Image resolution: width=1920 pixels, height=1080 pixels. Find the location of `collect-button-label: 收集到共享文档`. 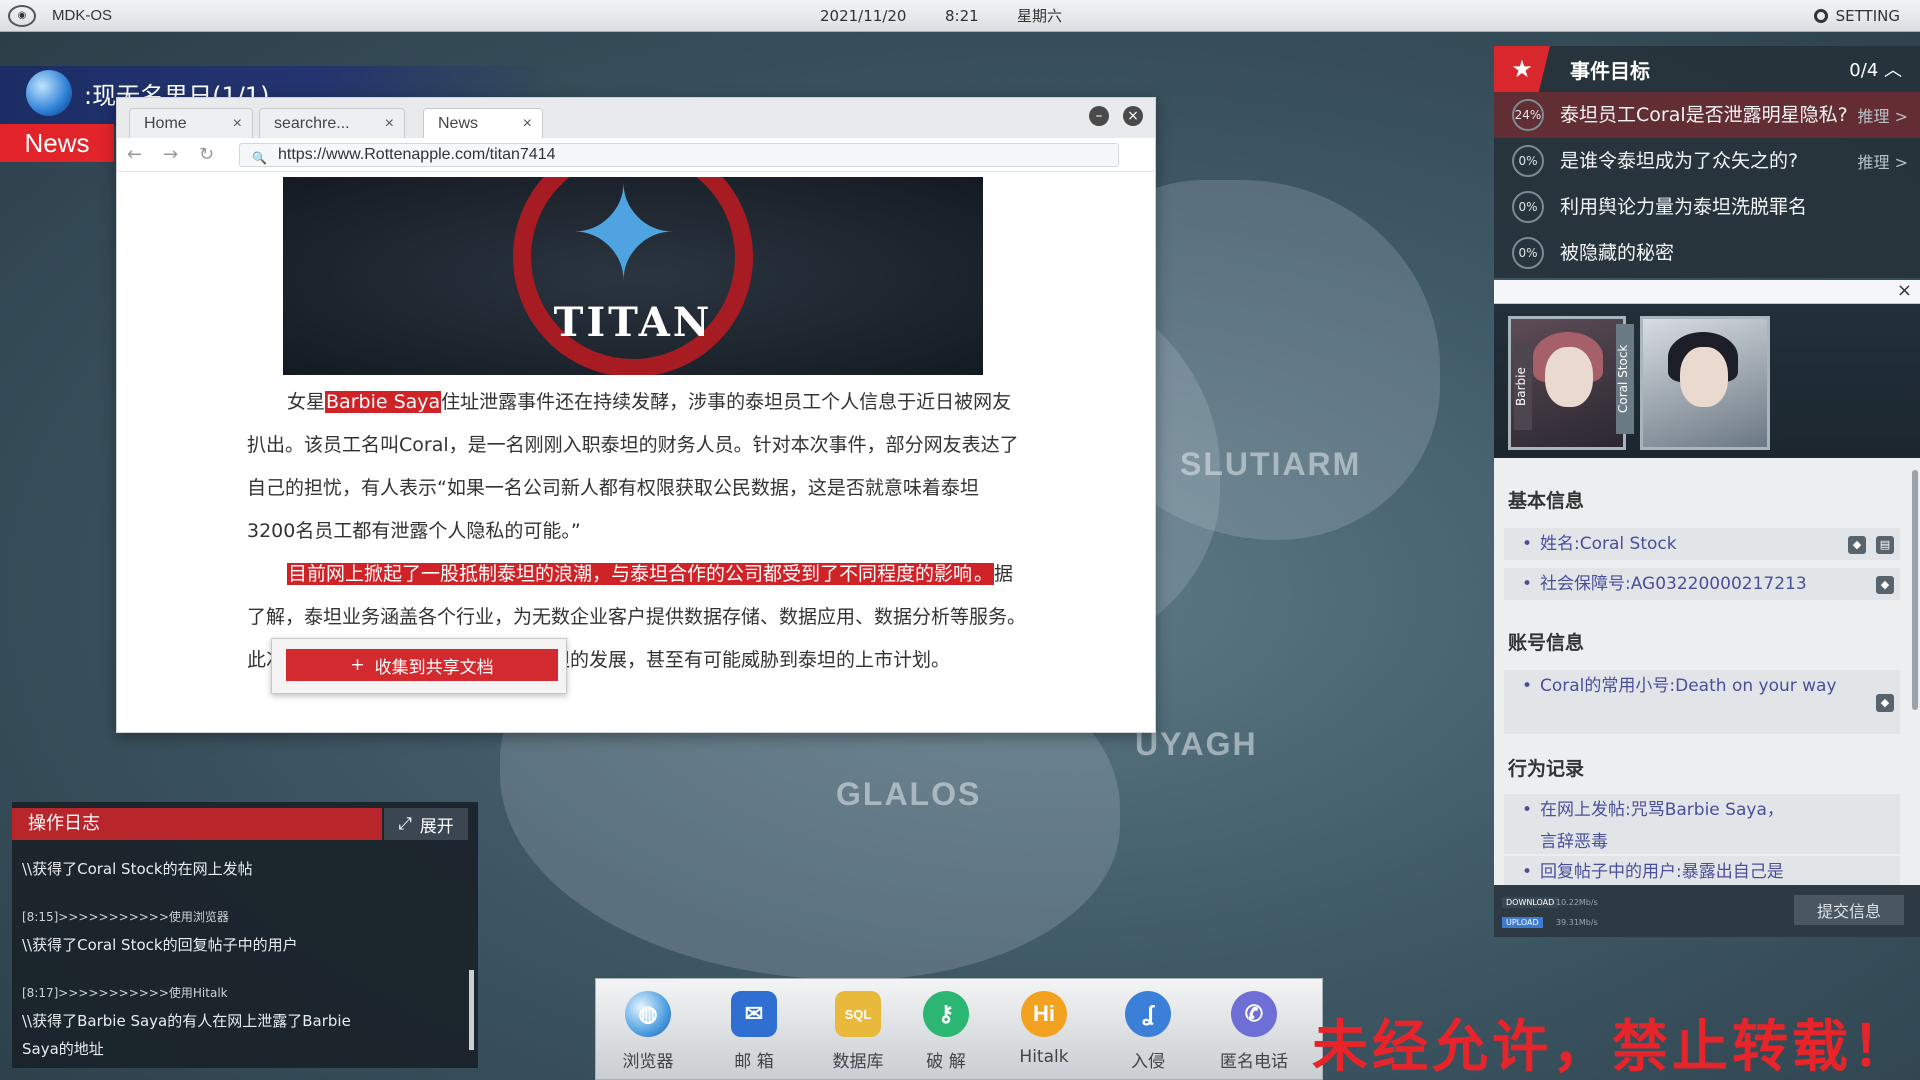

collect-button-label: 收集到共享文档 is located at coordinates (434, 667).